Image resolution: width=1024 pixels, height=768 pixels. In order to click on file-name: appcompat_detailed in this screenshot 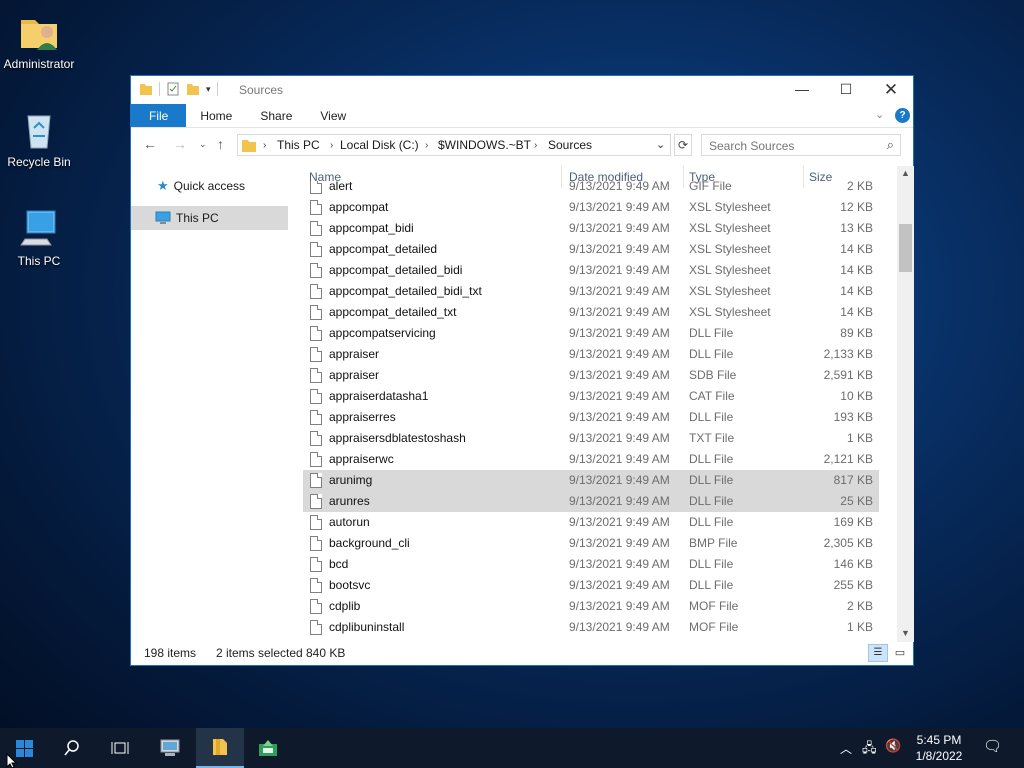, I will do `click(383, 249)`.